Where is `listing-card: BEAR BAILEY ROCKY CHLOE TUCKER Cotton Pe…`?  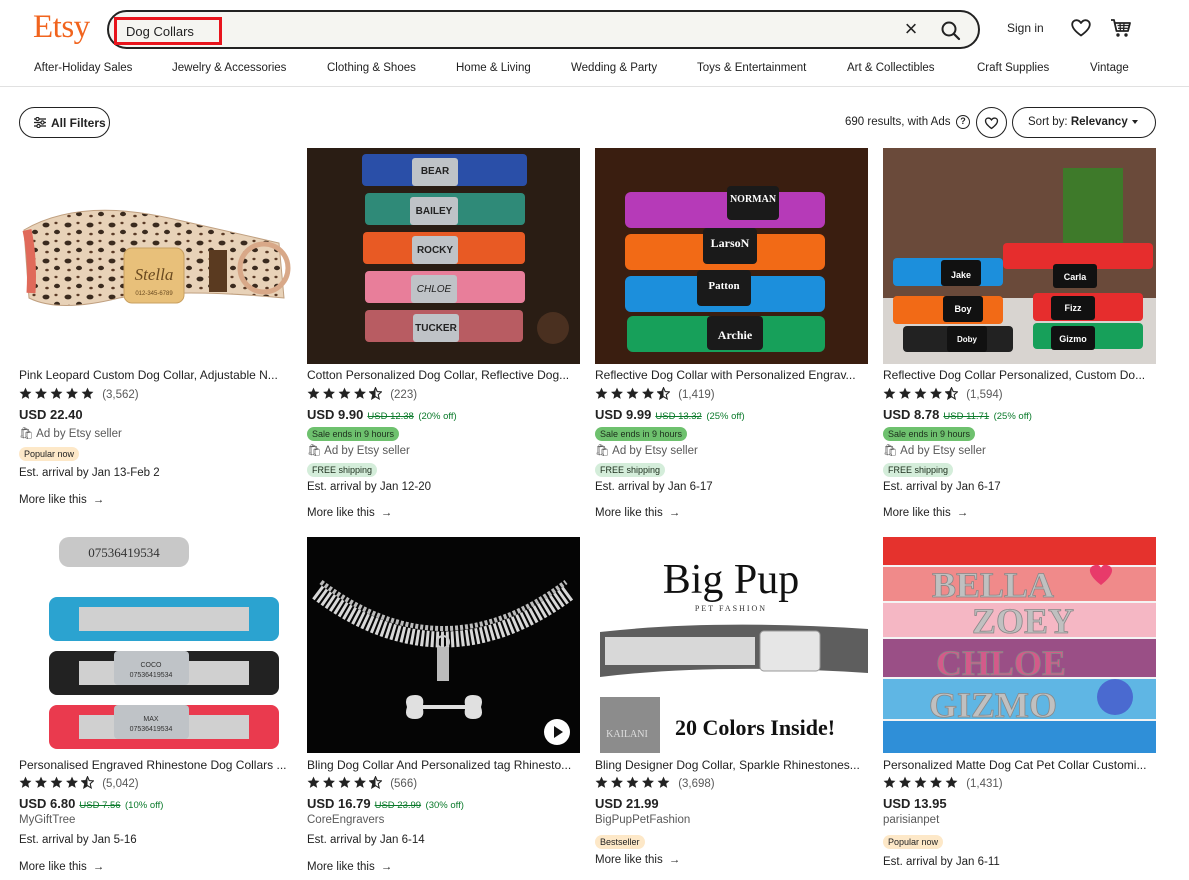 listing-card: BEAR BAILEY ROCKY CHLOE TUCKER Cotton Pe… is located at coordinates (443, 338).